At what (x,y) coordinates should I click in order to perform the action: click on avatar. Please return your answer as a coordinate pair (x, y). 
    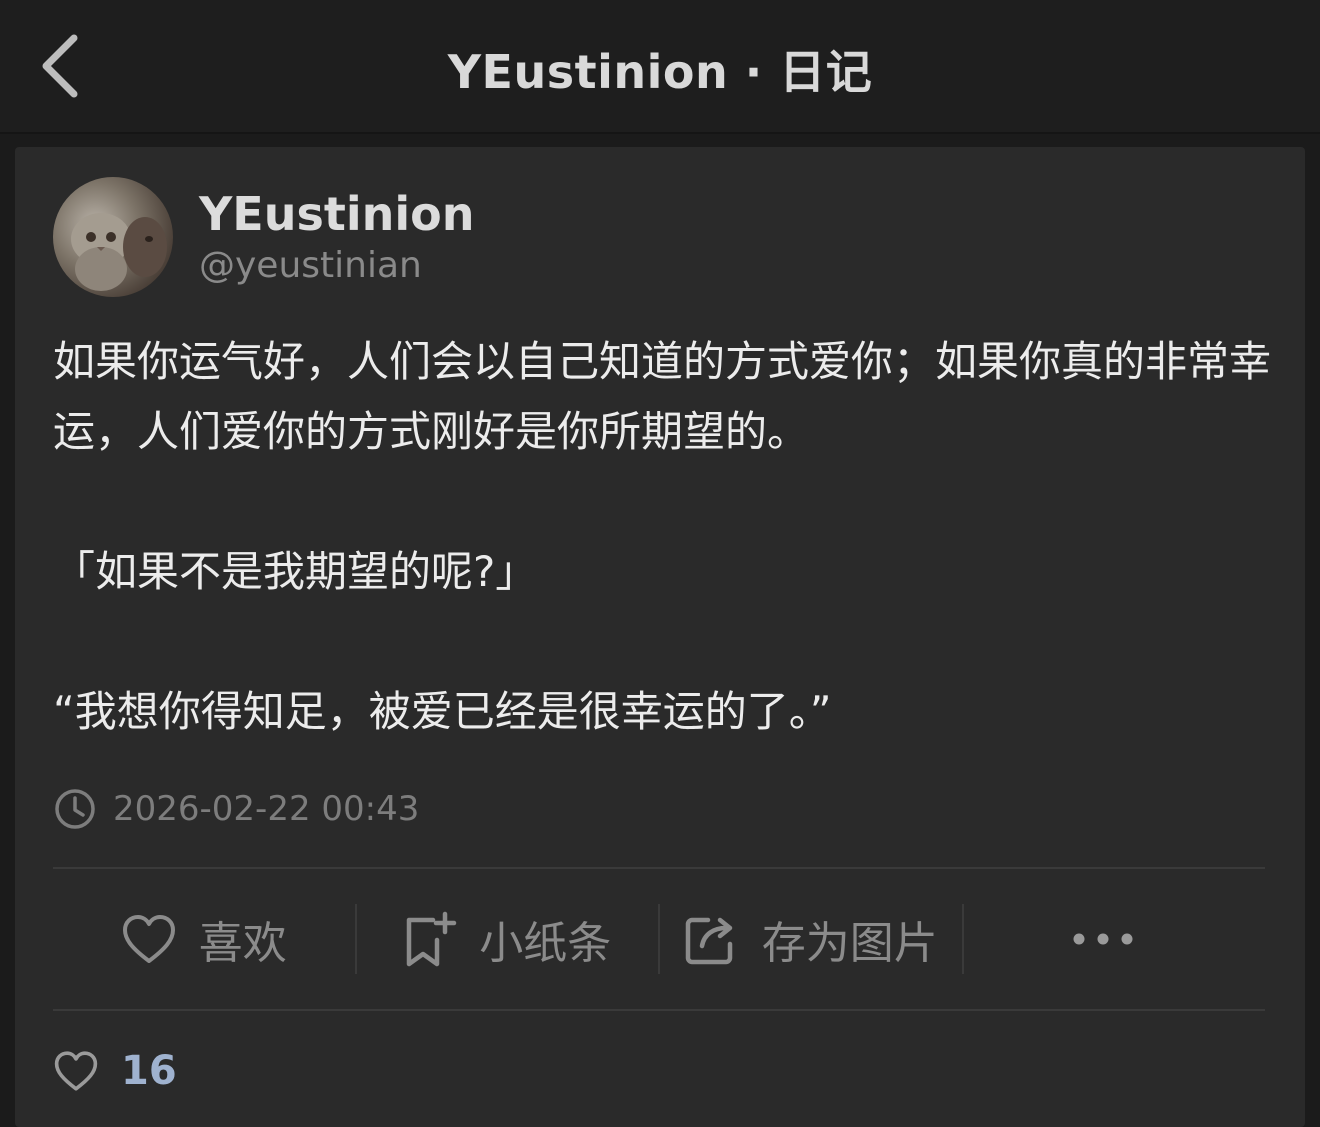
    Looking at the image, I should click on (113, 237).